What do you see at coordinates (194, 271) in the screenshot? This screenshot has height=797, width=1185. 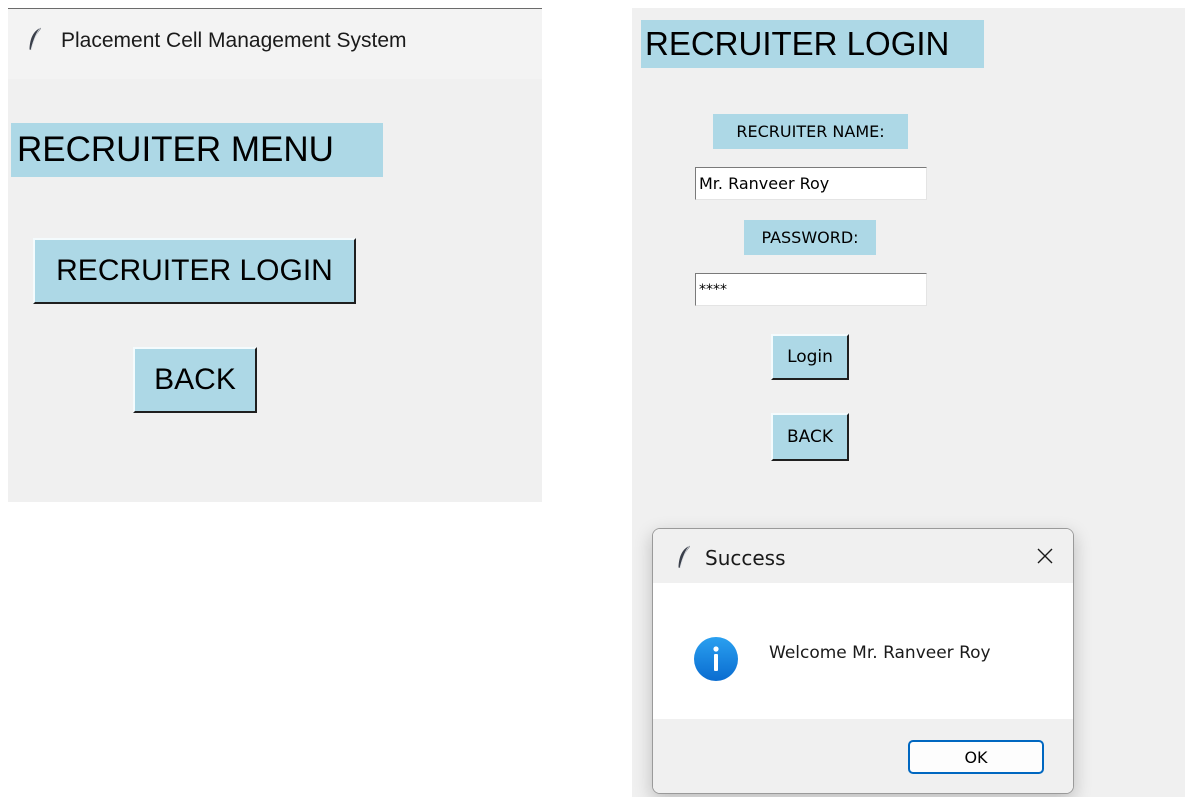 I see `recruiter-login-button: RECRUITER LOGIN` at bounding box center [194, 271].